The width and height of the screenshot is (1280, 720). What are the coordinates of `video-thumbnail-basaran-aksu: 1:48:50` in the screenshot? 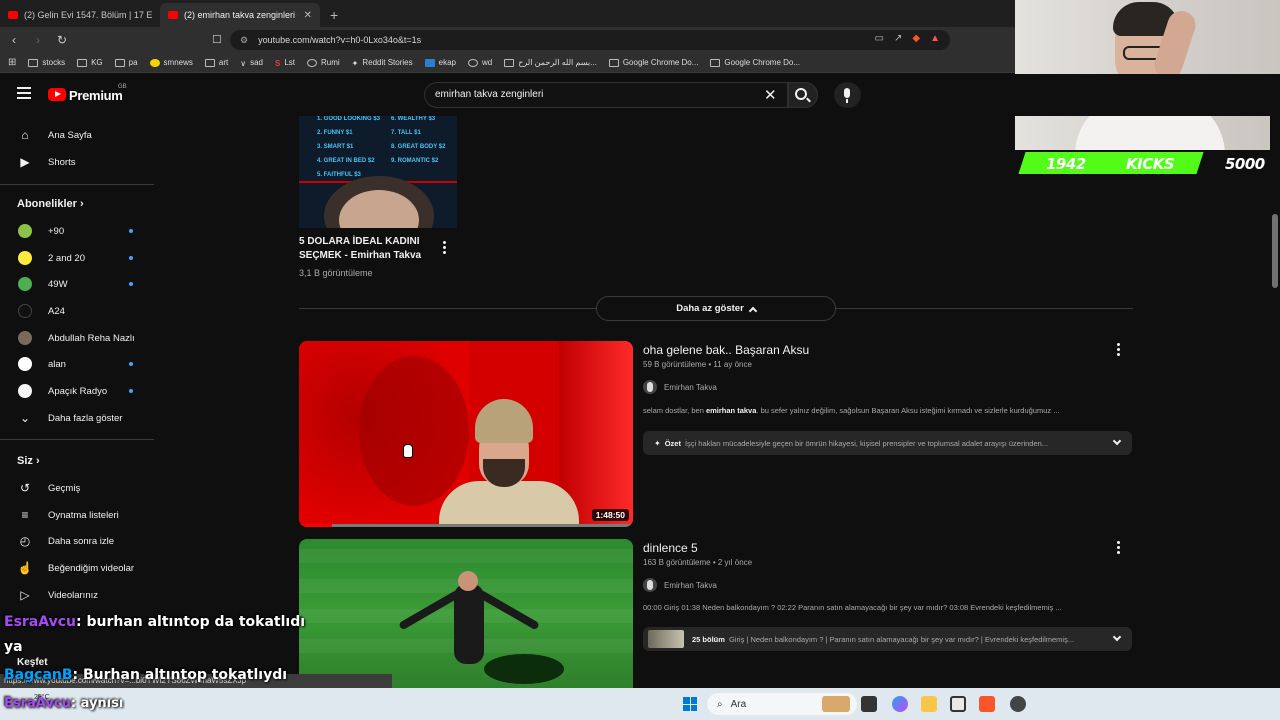 It's located at (466, 434).